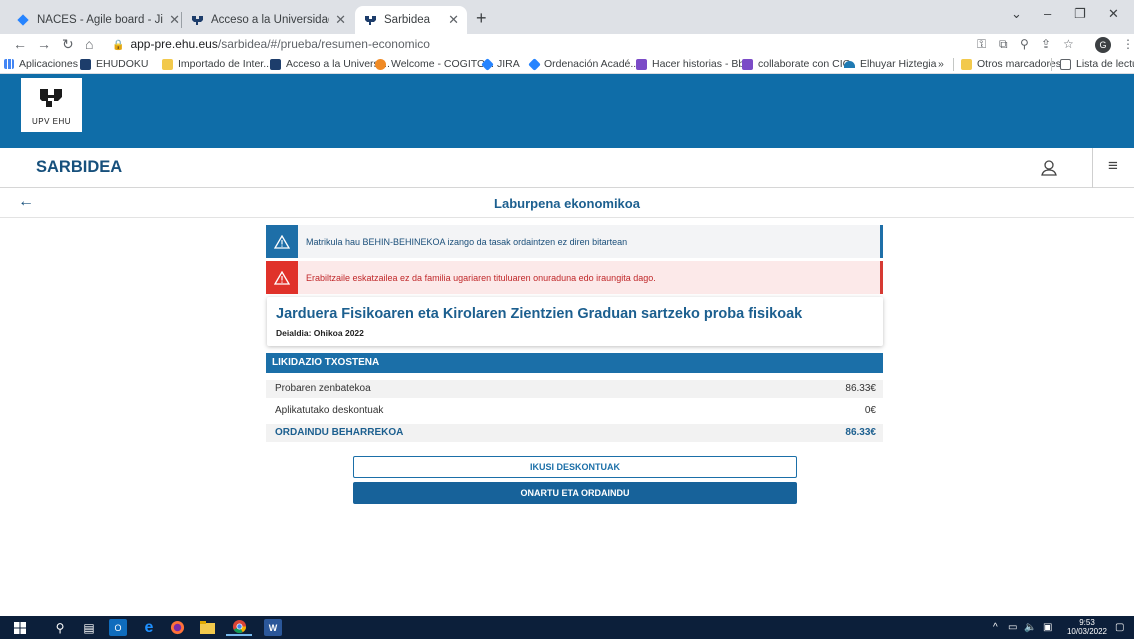 This screenshot has height=639, width=1134. Describe the element at coordinates (890, 64) in the screenshot. I see `bookmark-elhuyar: Elhuyar Hiztegia` at that location.